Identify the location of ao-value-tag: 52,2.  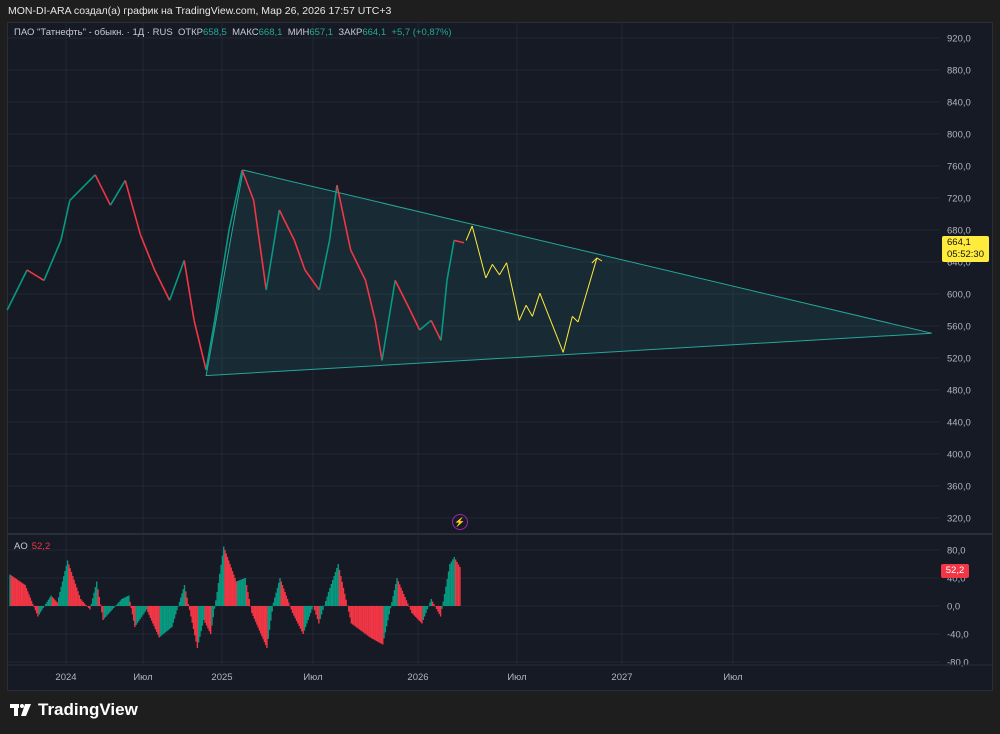
(955, 571).